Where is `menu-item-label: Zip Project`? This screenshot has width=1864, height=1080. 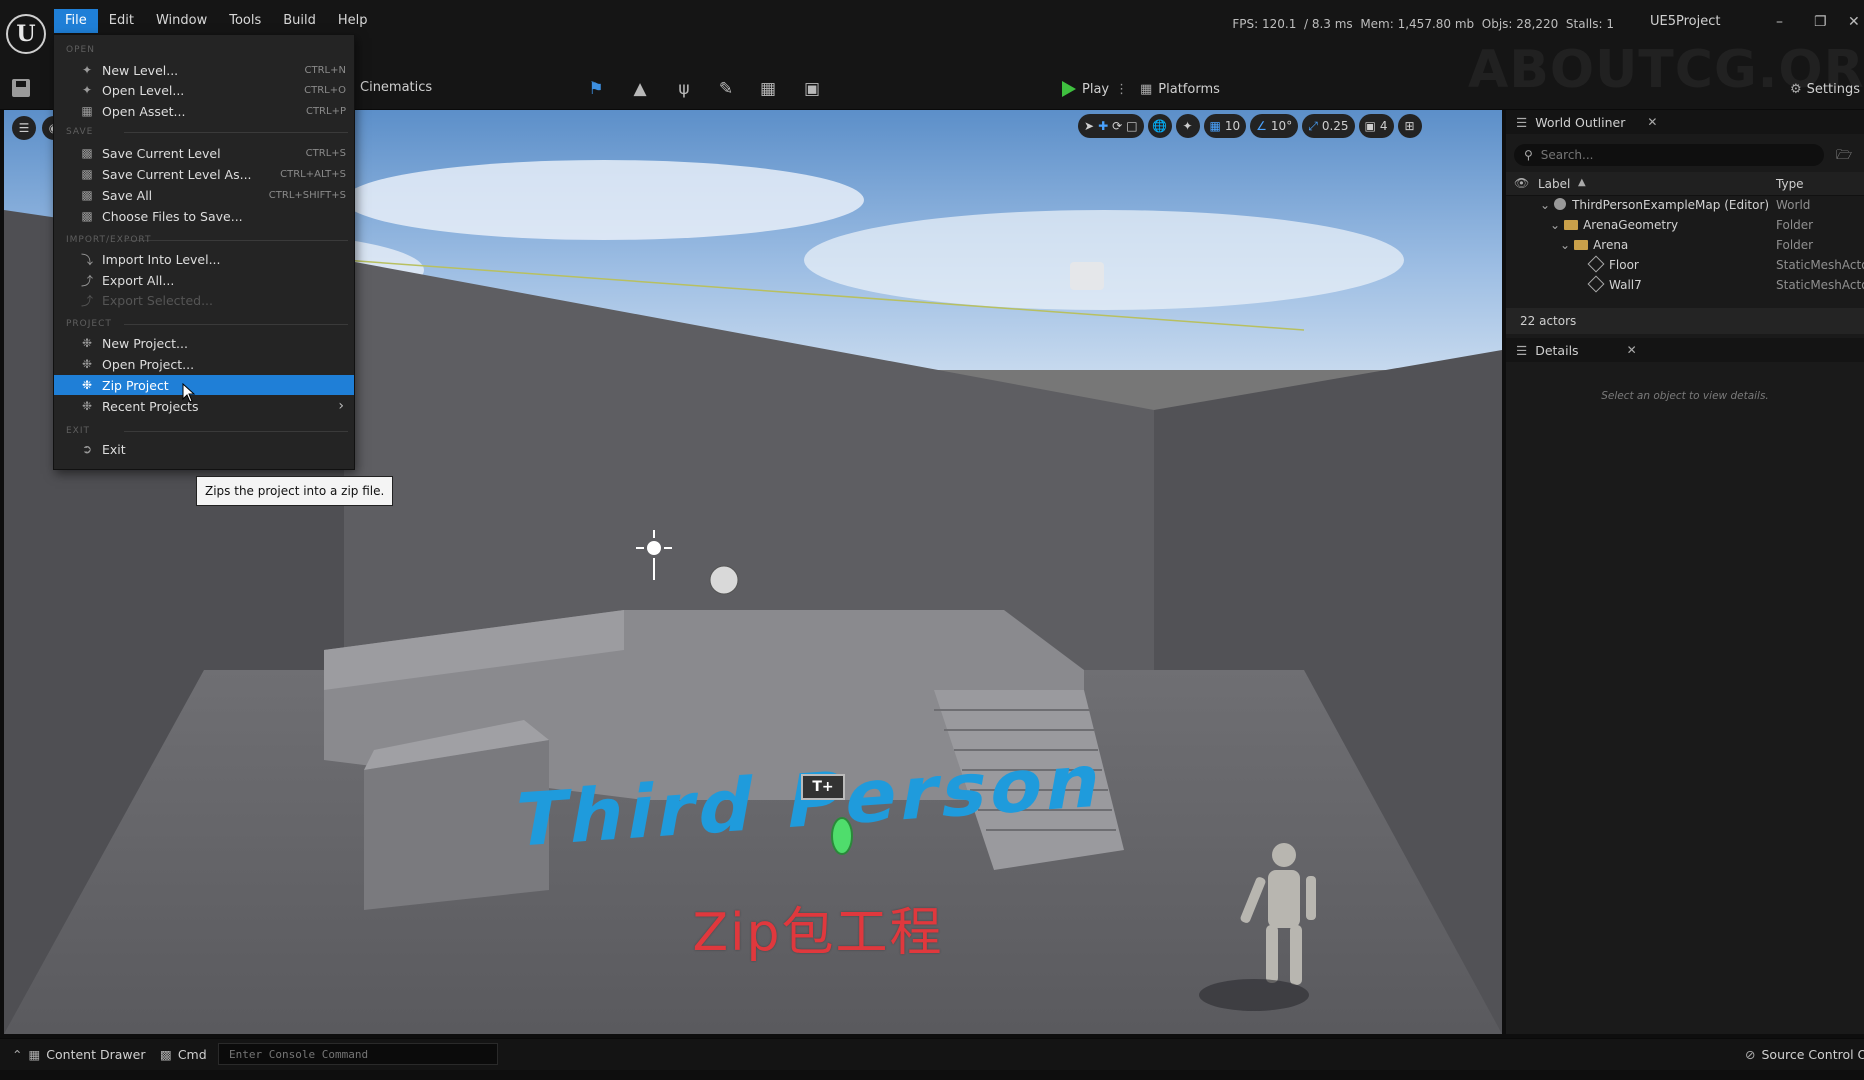
menu-item-label: Zip Project is located at coordinates (135, 385).